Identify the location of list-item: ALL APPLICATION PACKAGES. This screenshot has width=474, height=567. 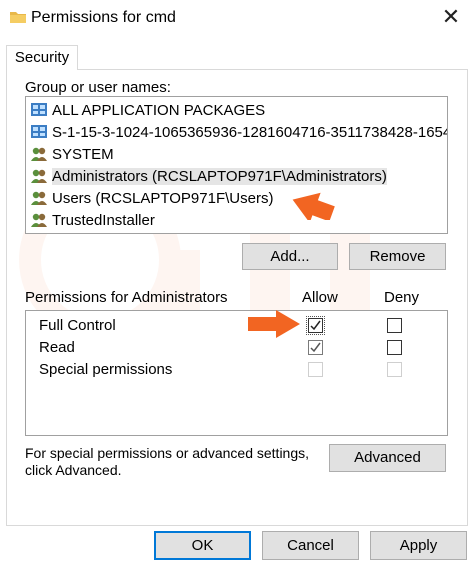
(147, 110).